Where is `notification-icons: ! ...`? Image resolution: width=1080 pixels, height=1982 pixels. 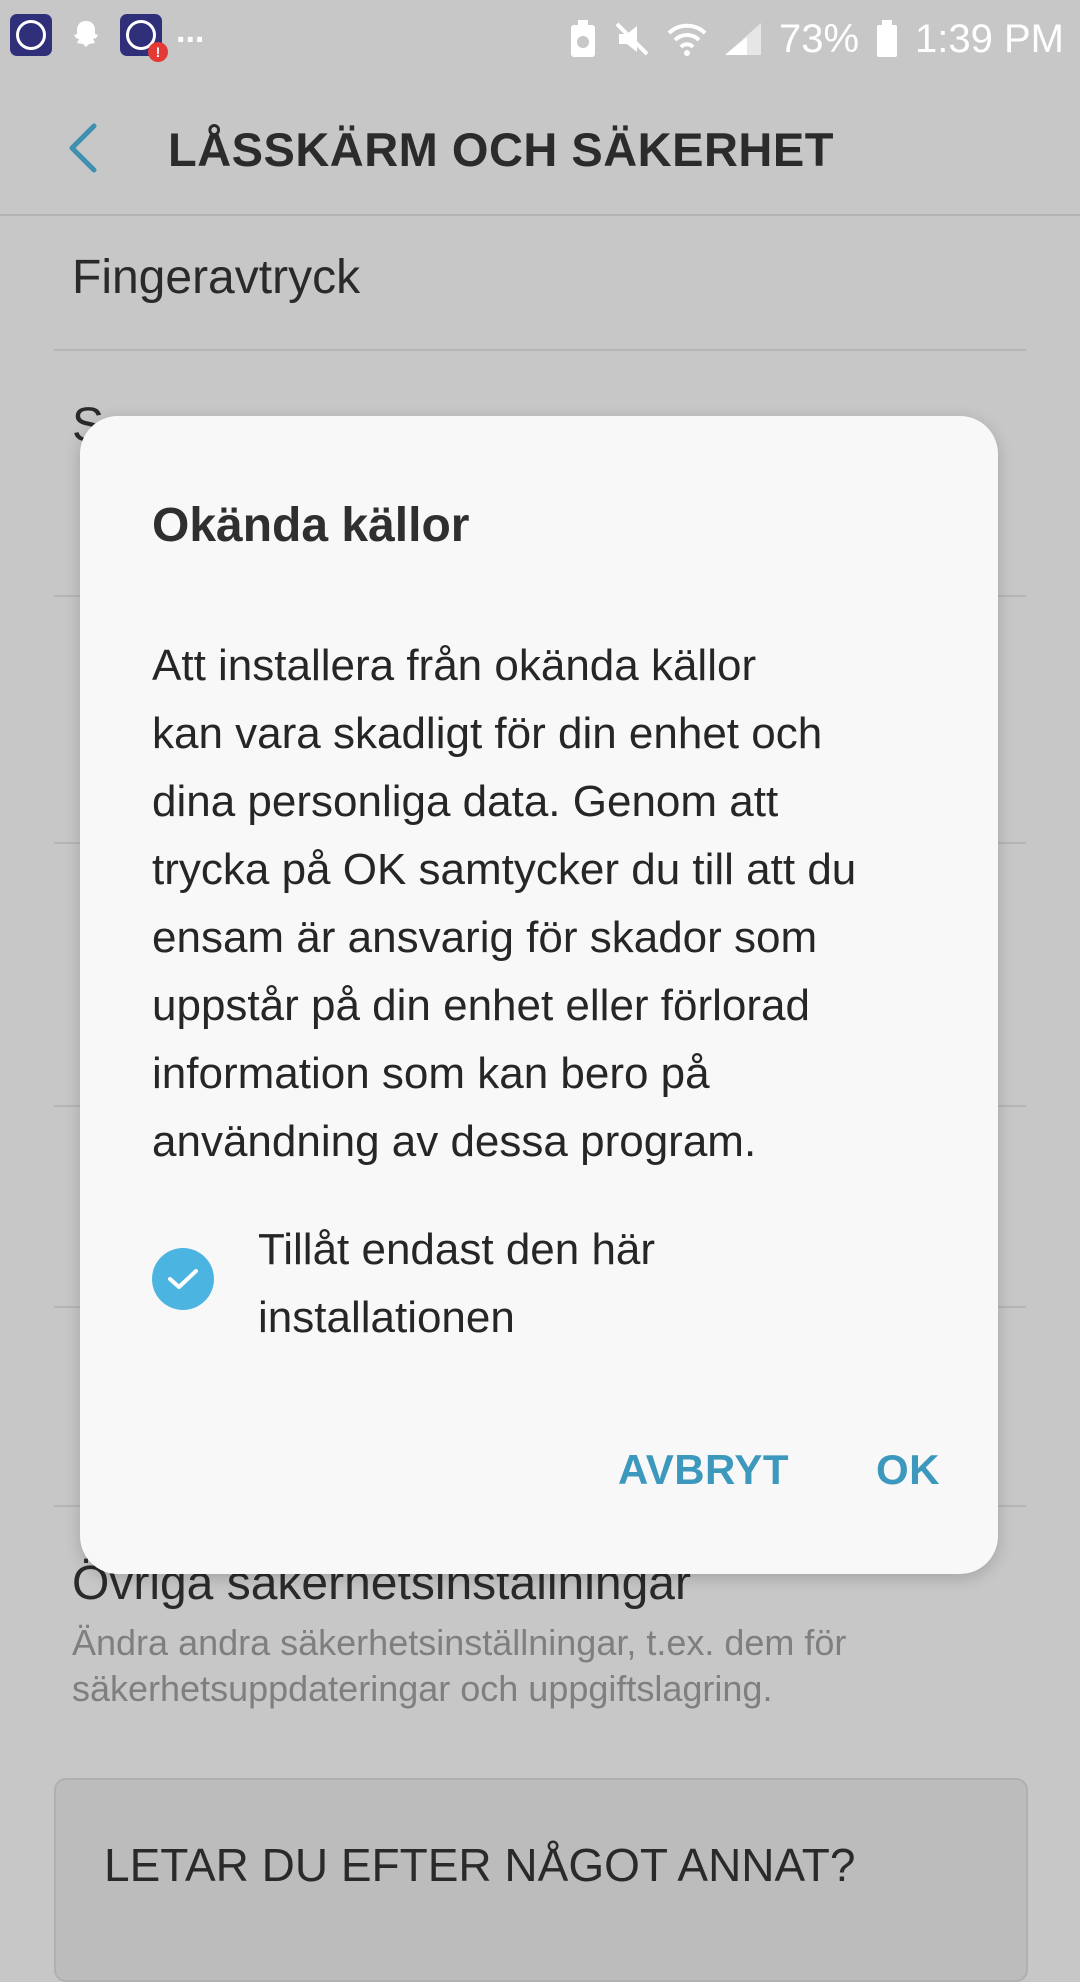
notification-icons: ! ... is located at coordinates (107, 37).